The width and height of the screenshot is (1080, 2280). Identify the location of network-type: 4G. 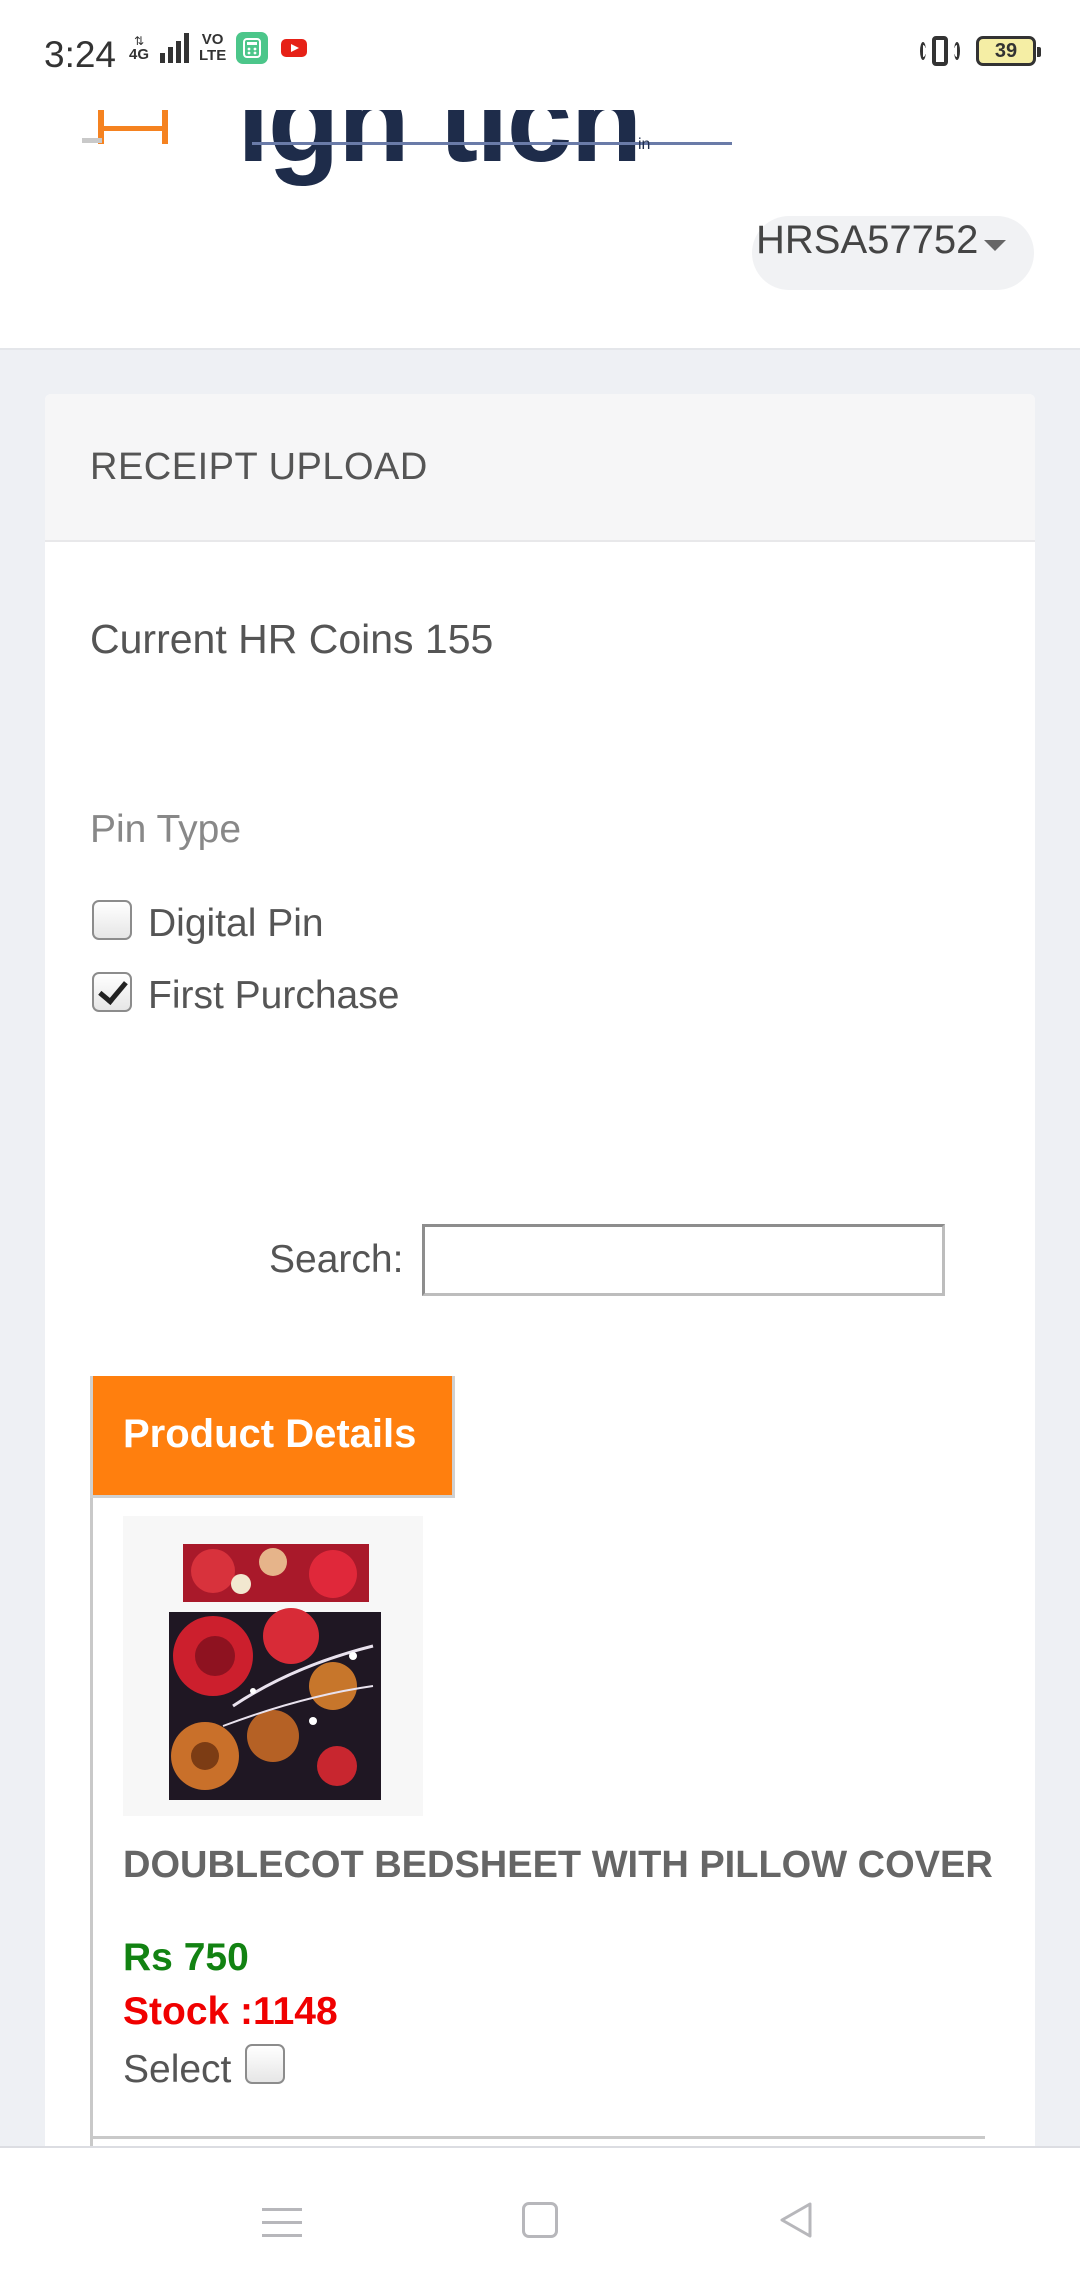
(138, 54).